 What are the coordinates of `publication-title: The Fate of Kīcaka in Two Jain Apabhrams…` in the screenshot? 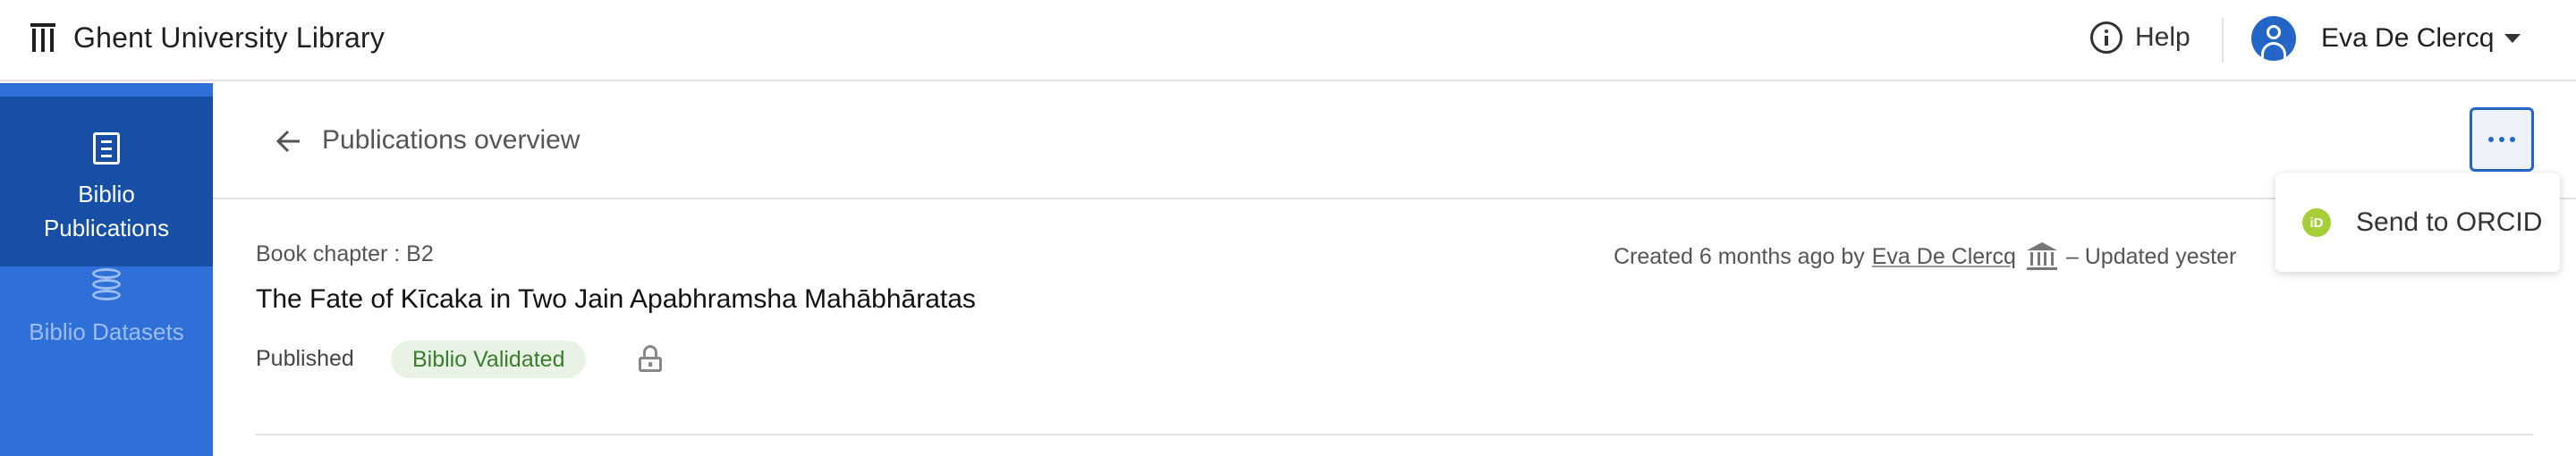 It's located at (616, 299).